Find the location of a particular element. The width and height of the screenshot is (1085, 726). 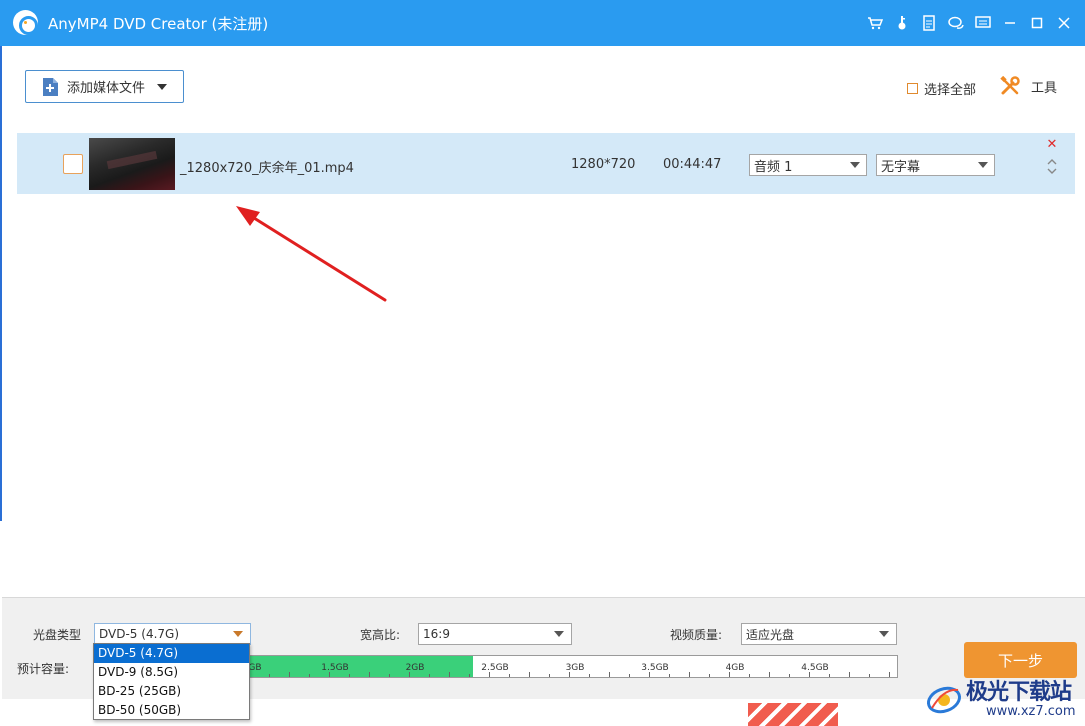

capacity-tick-label: 1.5GB is located at coordinates (335, 668).